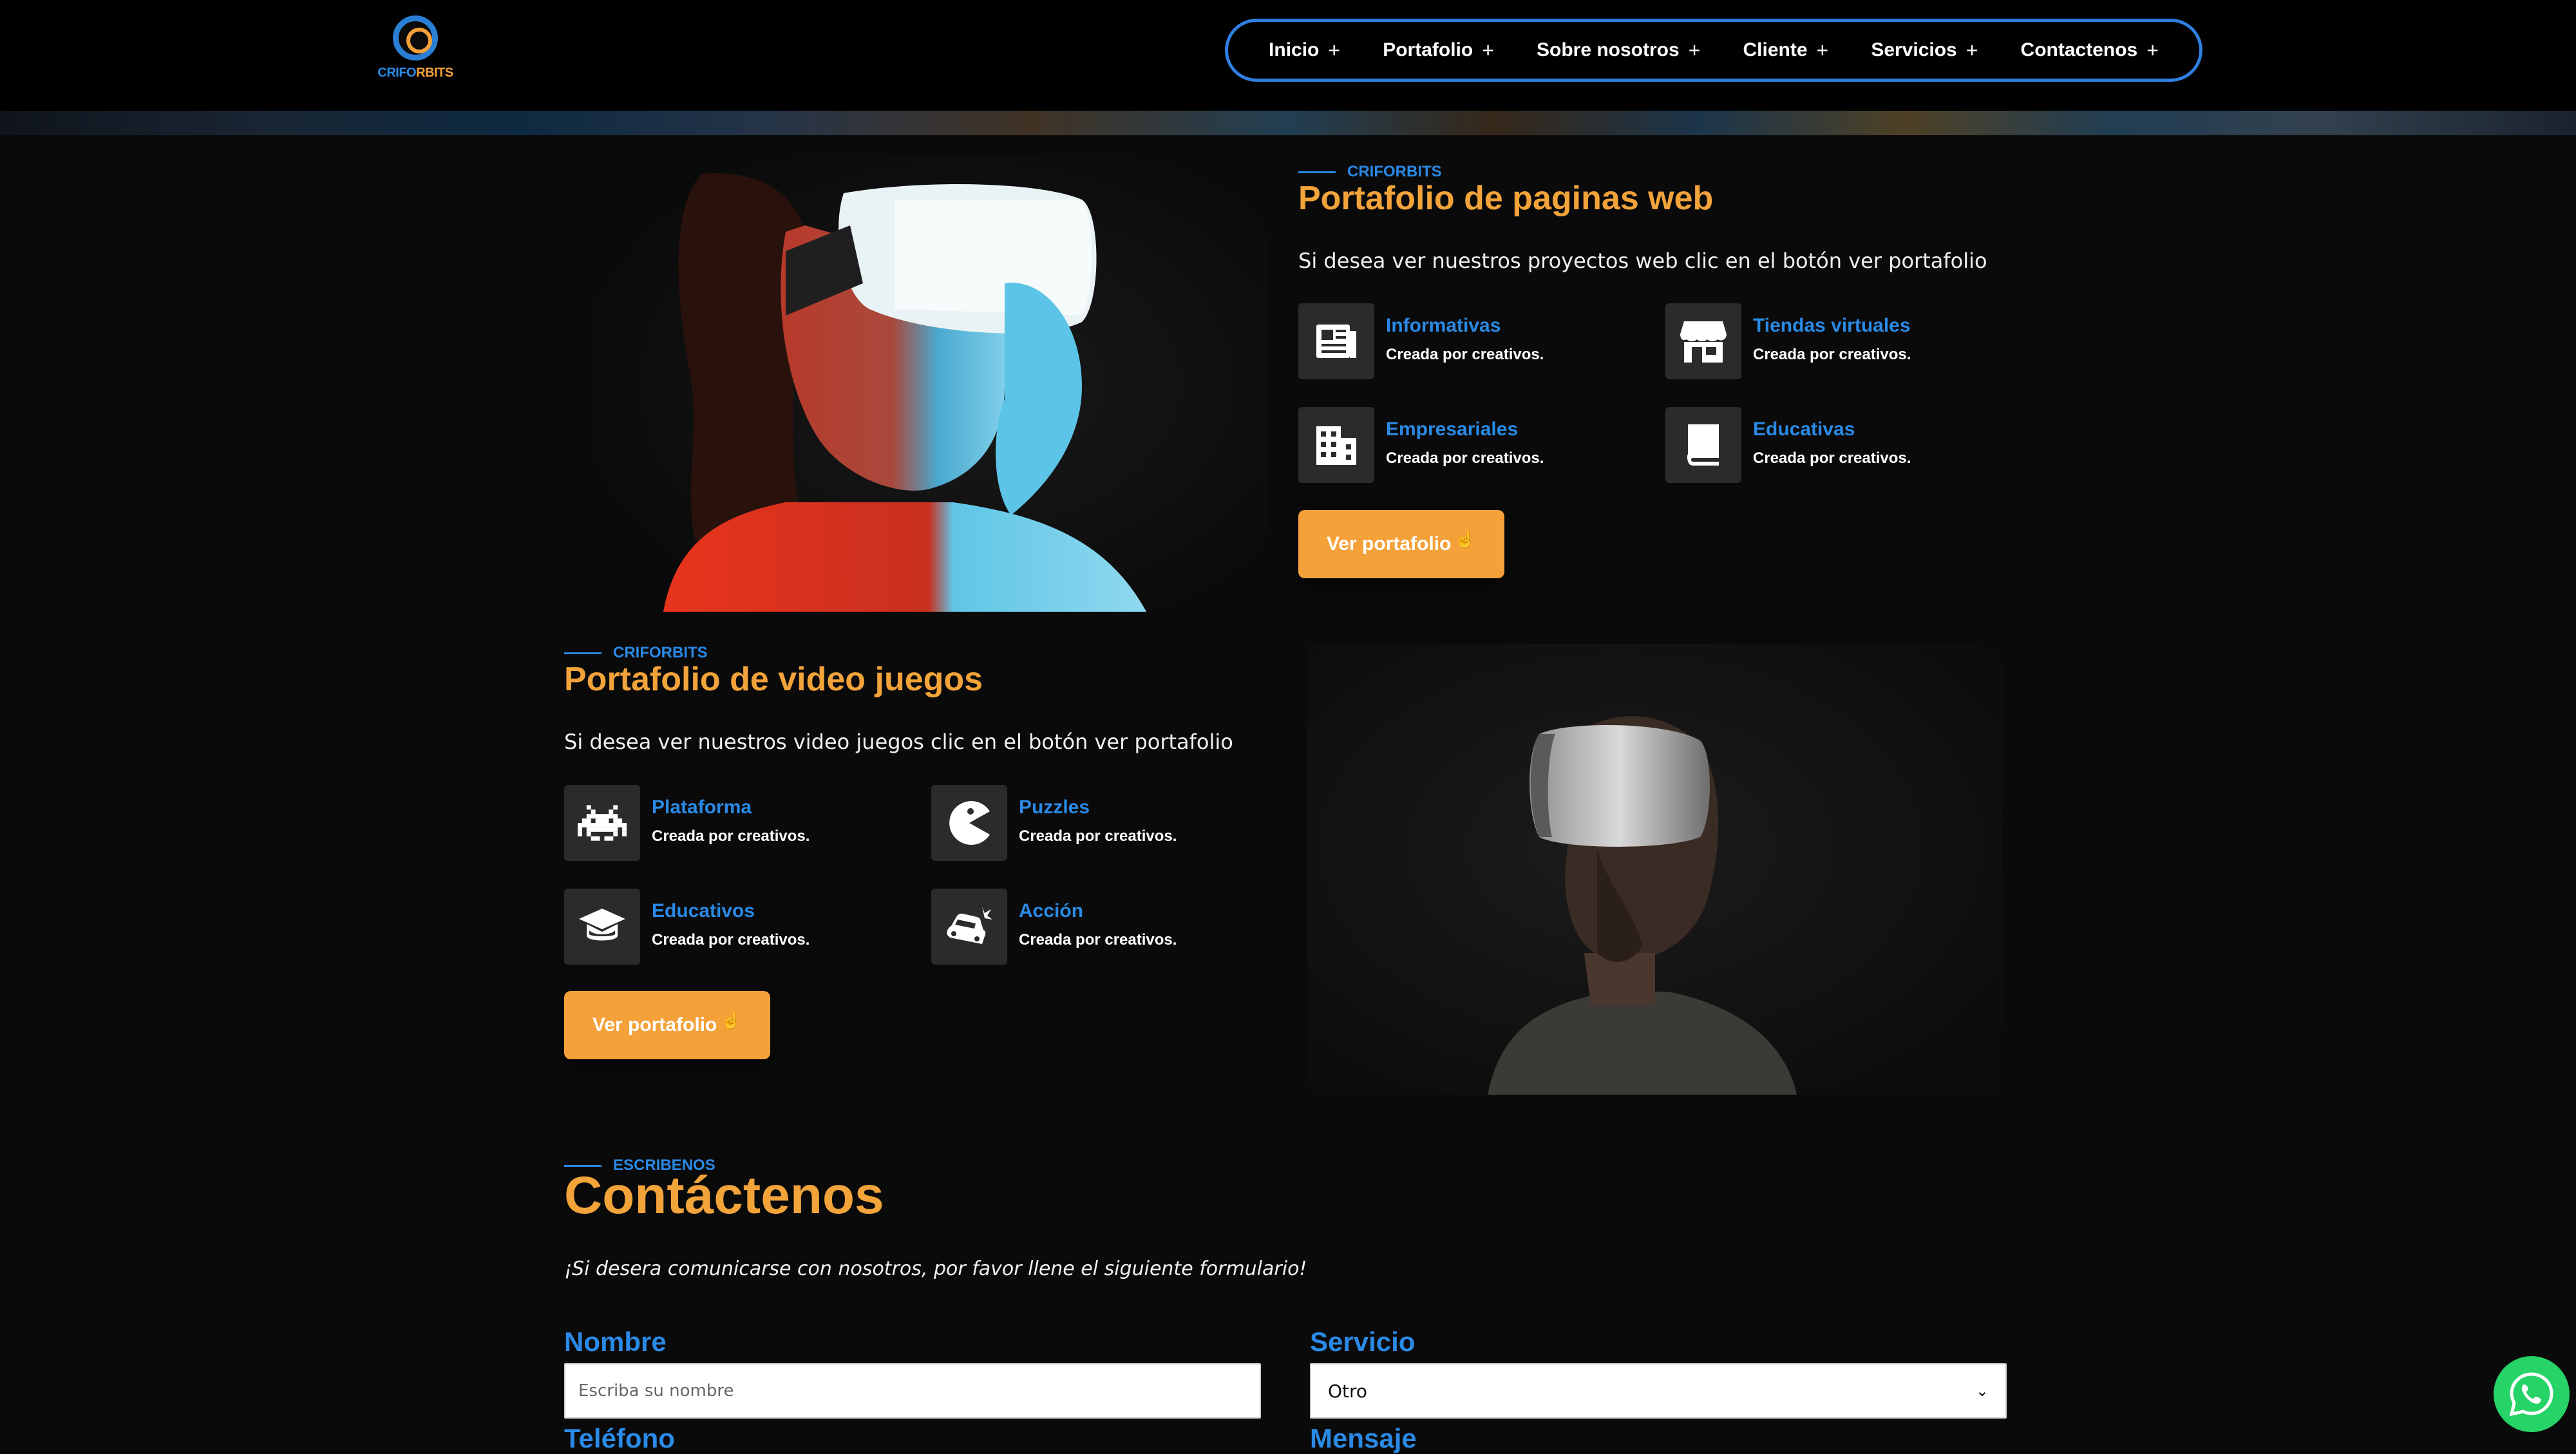 This screenshot has height=1454, width=2576. I want to click on contact-title: Contáctenos, so click(724, 1195).